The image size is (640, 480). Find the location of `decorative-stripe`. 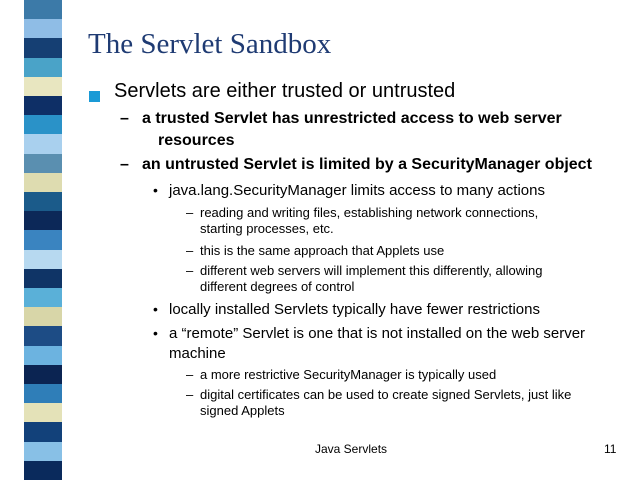

decorative-stripe is located at coordinates (43, 240).